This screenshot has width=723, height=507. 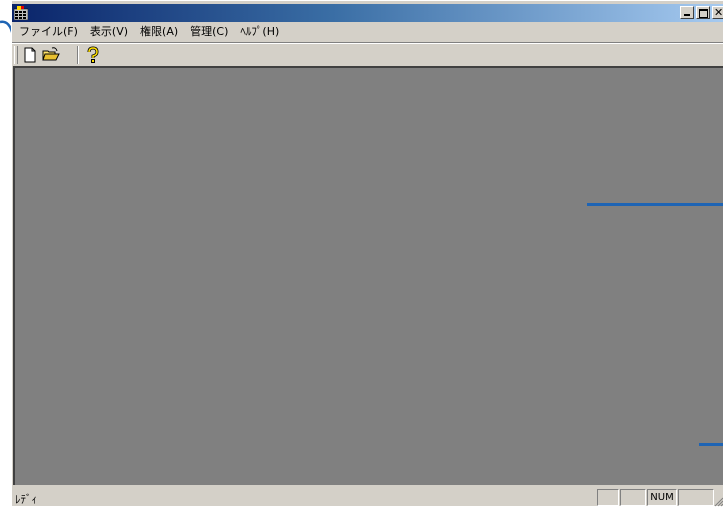 What do you see at coordinates (93, 55) in the screenshot?
I see `help-icon` at bounding box center [93, 55].